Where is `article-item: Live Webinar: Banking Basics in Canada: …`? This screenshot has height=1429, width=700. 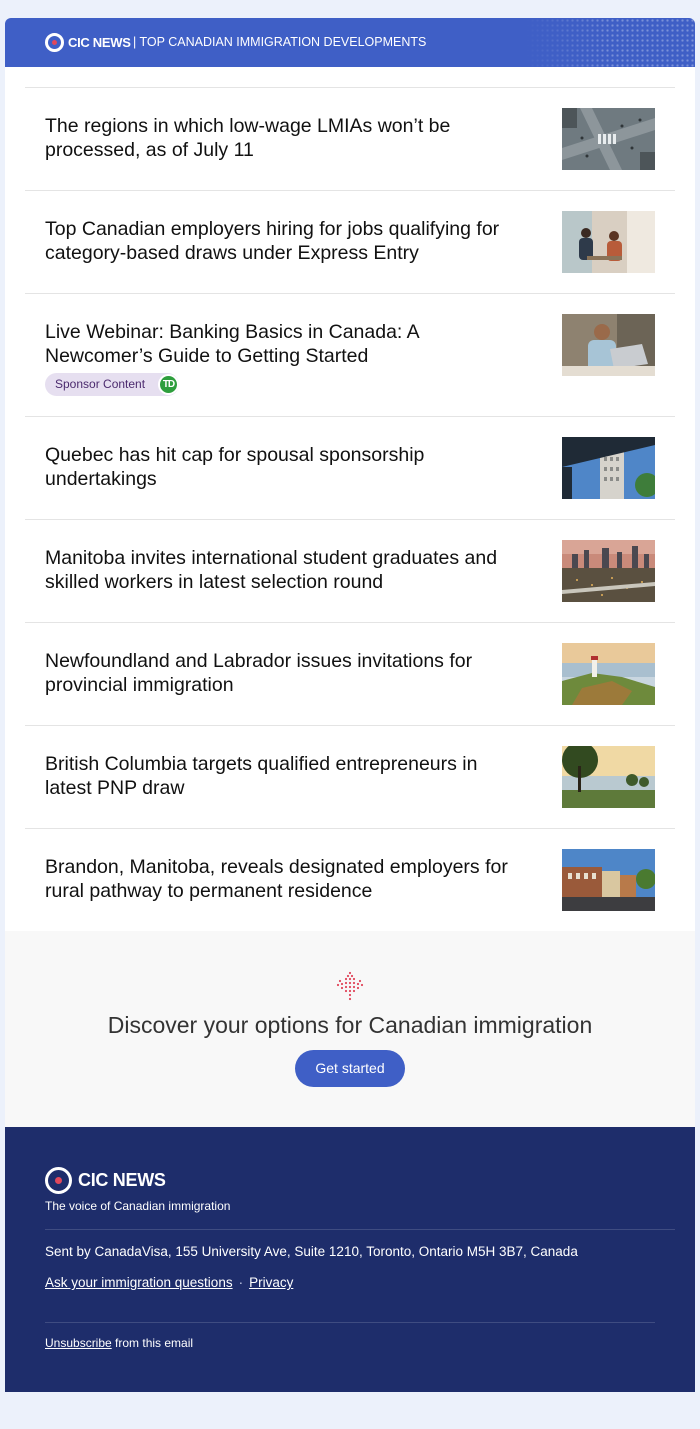 article-item: Live Webinar: Banking Basics in Canada: … is located at coordinates (350, 355).